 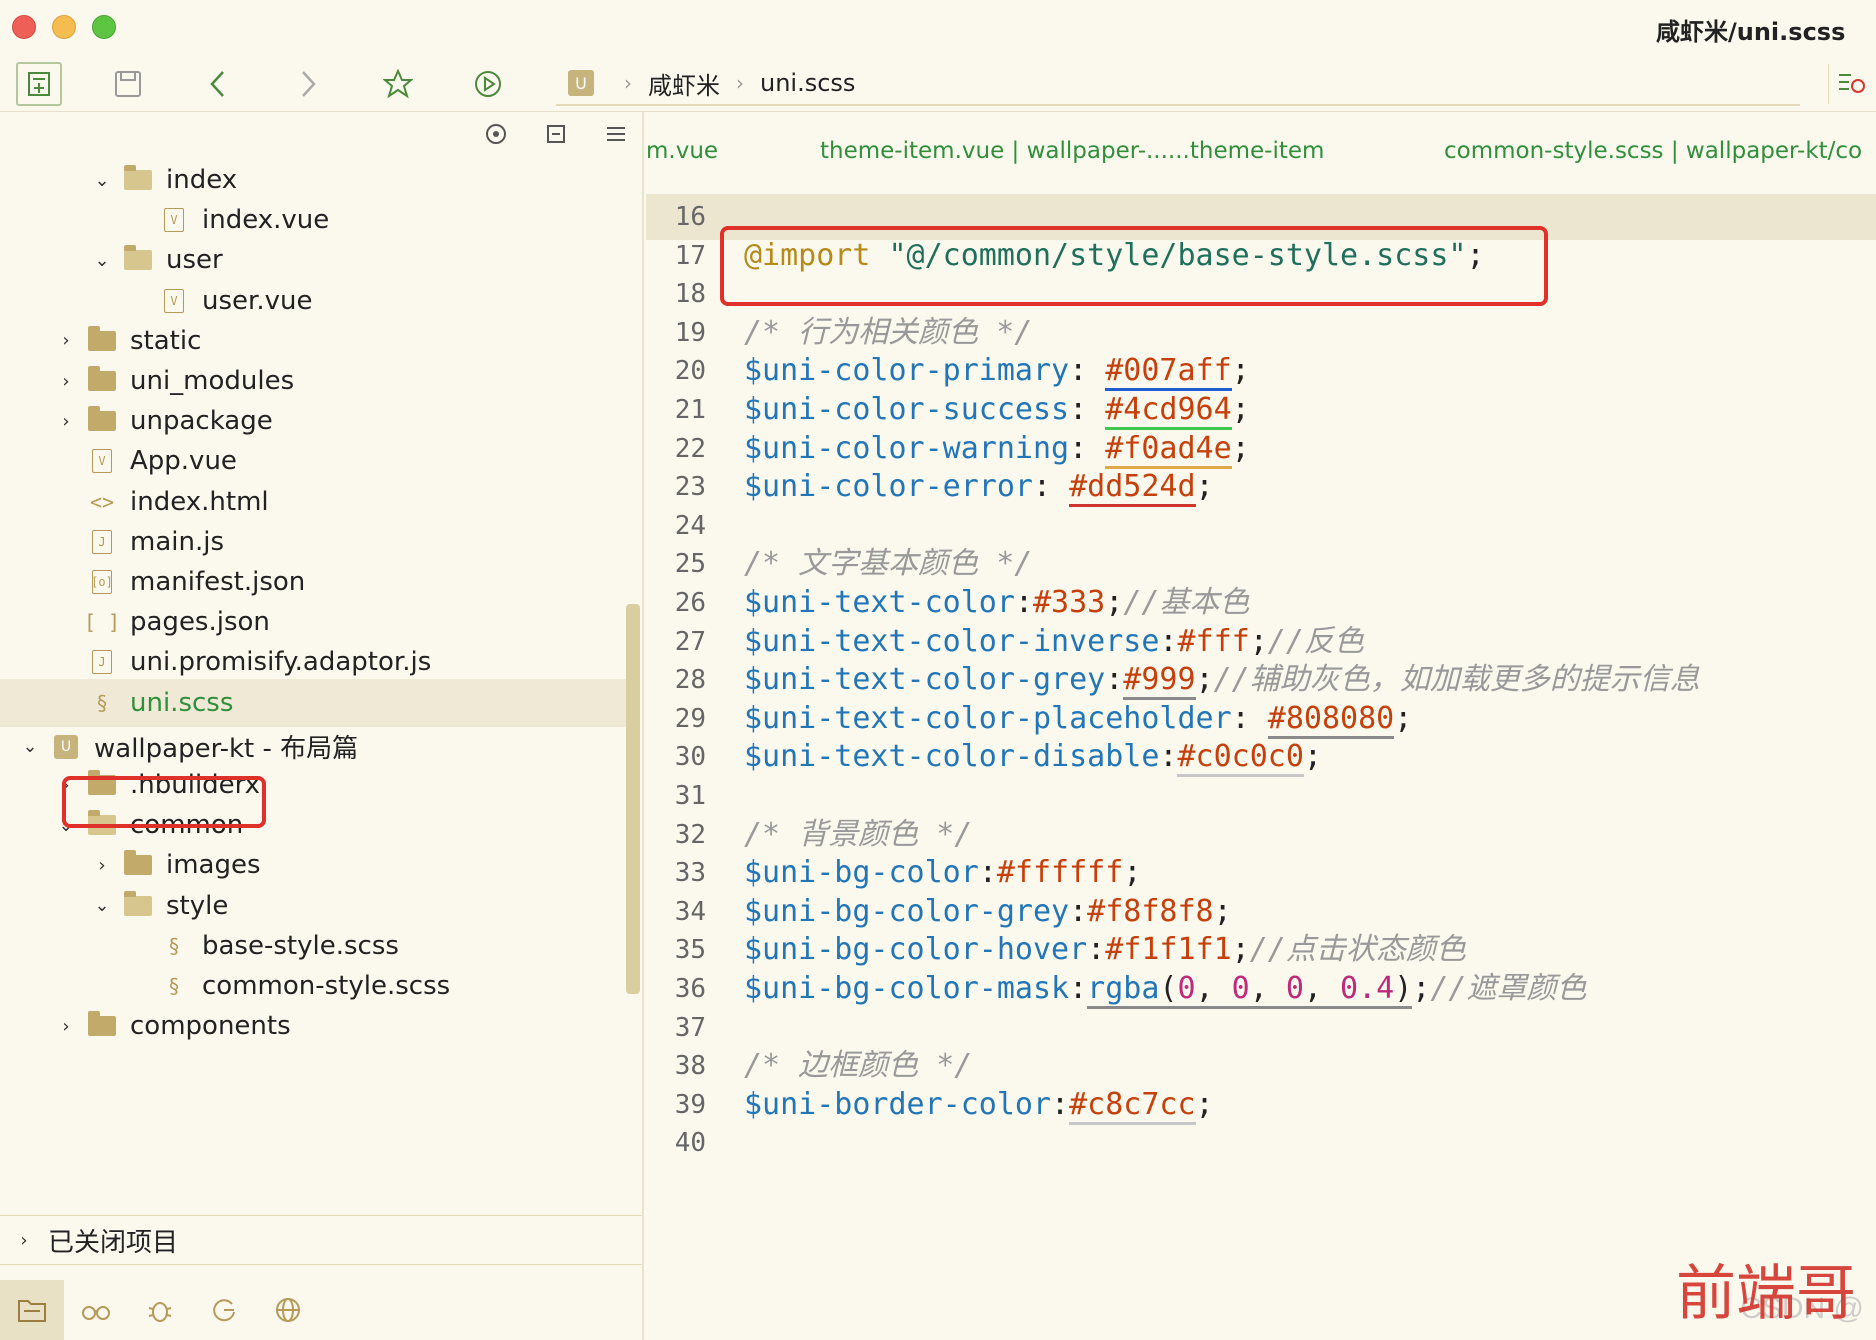 I want to click on collapse-icon, so click(x=556, y=134).